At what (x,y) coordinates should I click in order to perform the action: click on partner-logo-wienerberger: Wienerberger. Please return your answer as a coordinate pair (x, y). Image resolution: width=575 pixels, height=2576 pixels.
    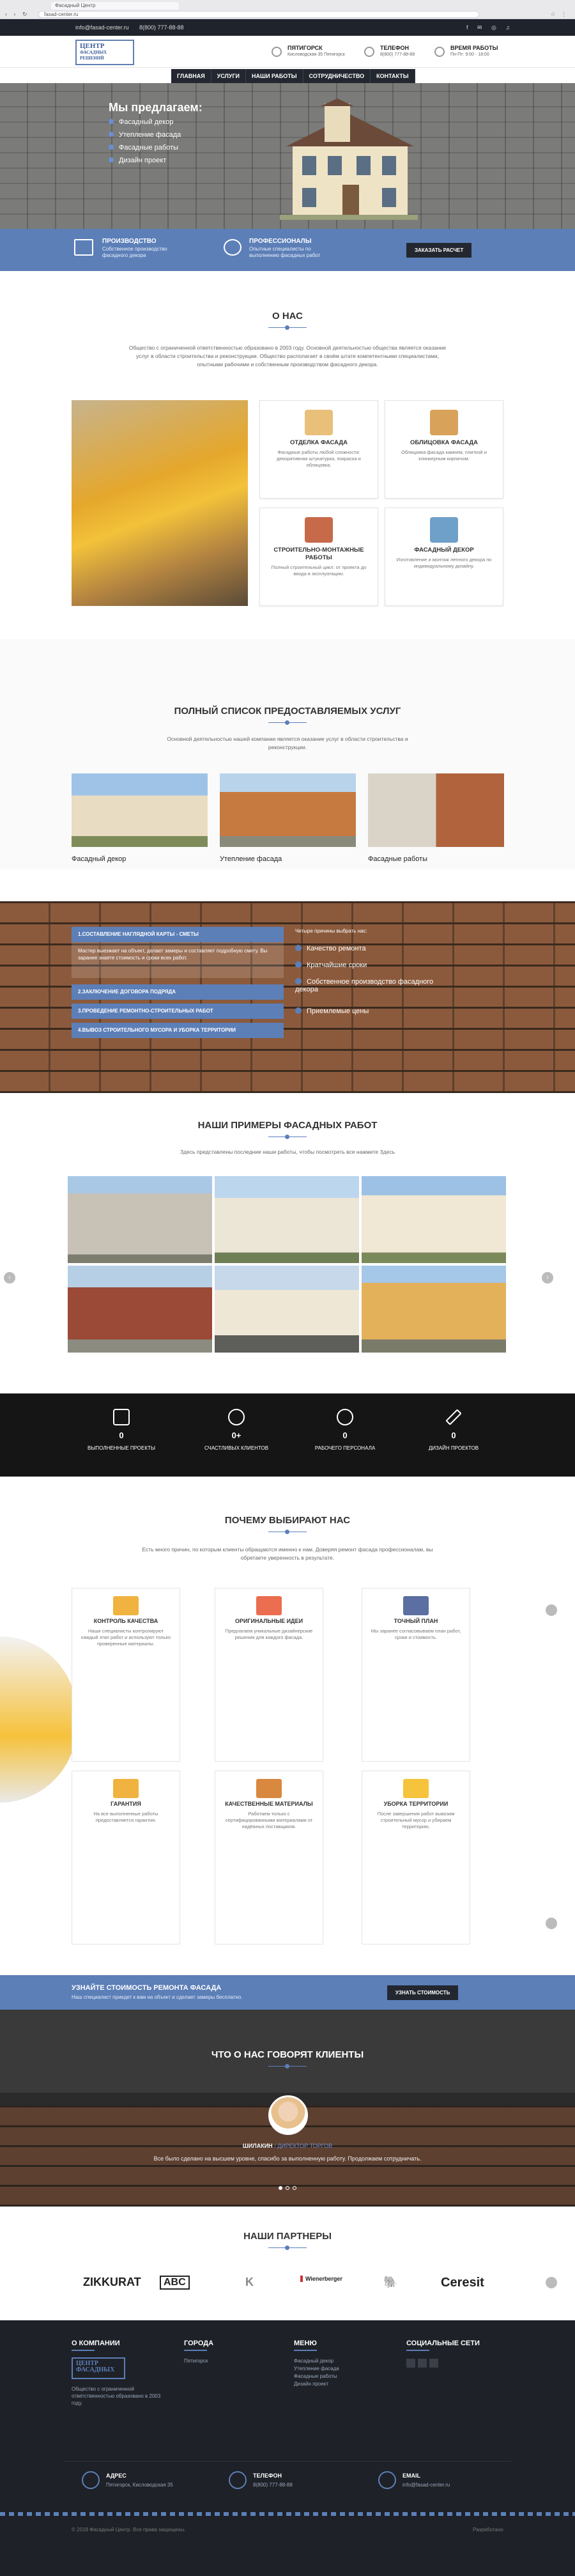
    Looking at the image, I should click on (329, 2279).